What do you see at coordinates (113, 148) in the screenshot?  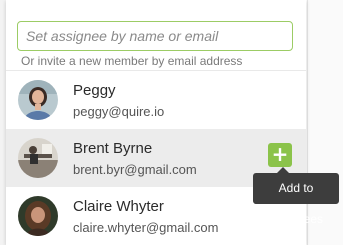 I see `member-name: Brent Byrne` at bounding box center [113, 148].